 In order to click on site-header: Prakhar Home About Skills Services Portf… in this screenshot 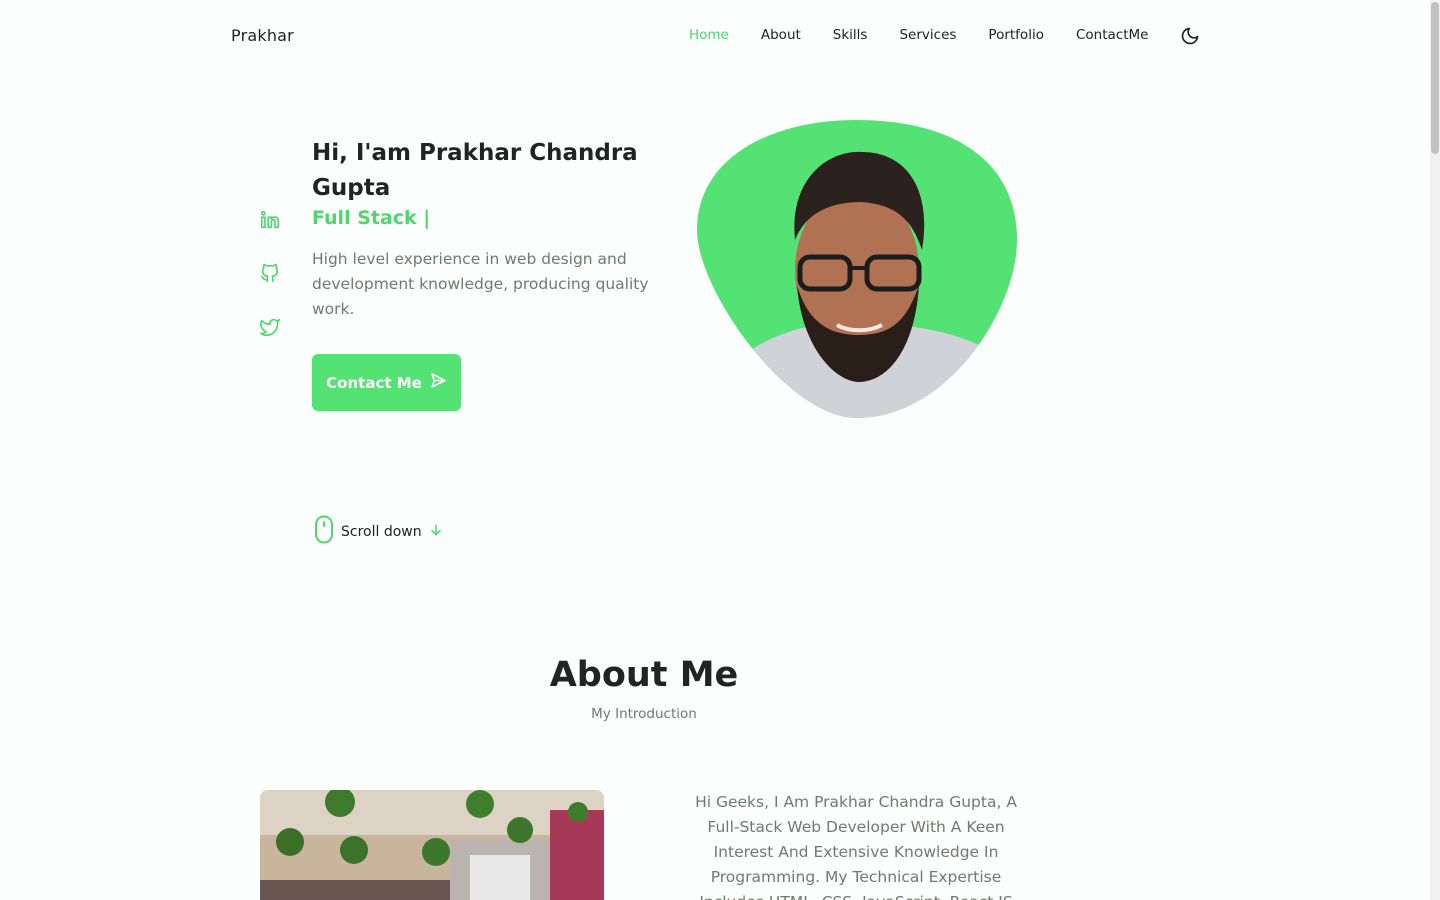, I will do `click(715, 36)`.